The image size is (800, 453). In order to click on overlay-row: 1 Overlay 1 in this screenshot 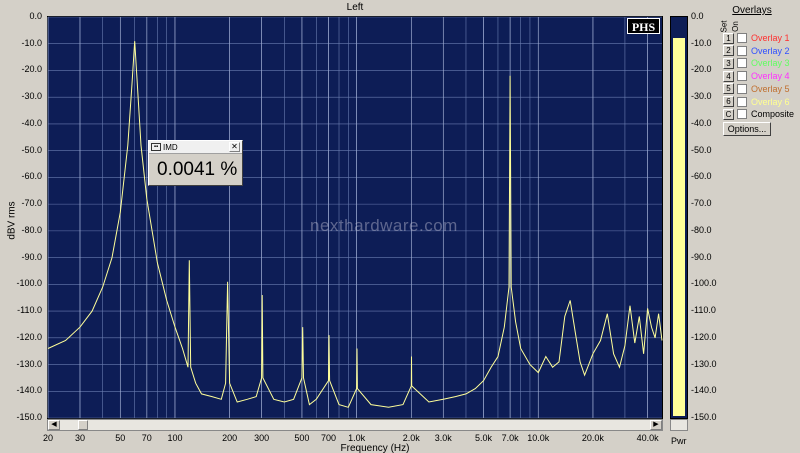, I will do `click(756, 38)`.